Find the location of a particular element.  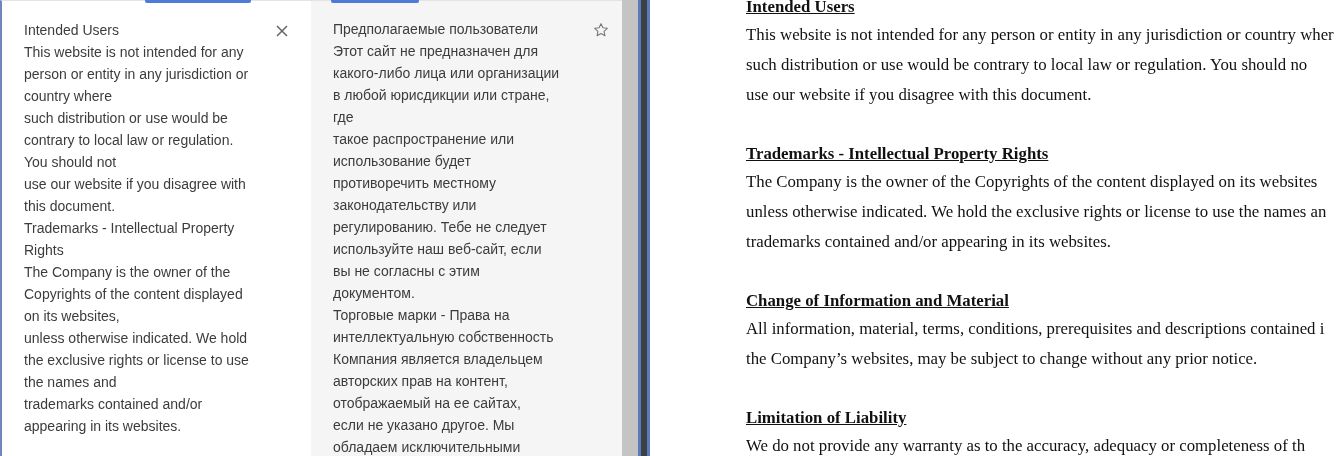

source-text-line: Rights is located at coordinates (44, 250).